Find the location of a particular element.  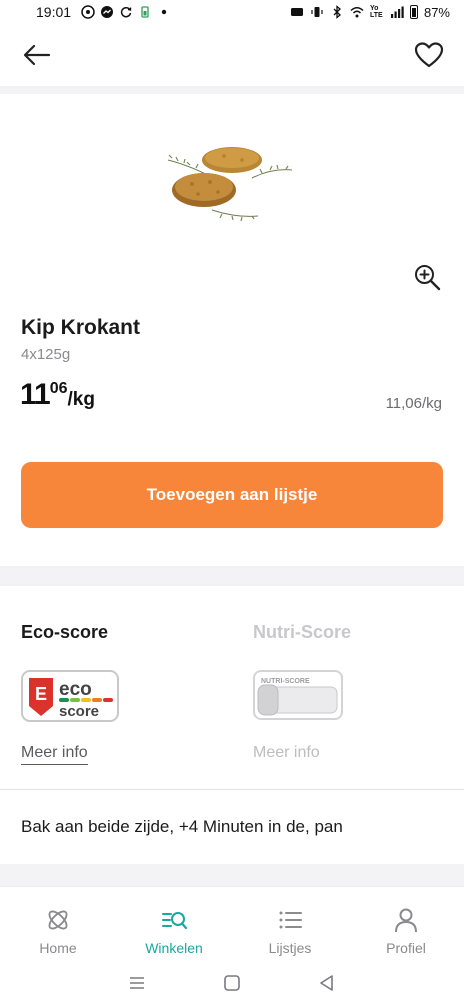

add-to-list-button: Toevoegen aan lijstje is located at coordinates (232, 495).